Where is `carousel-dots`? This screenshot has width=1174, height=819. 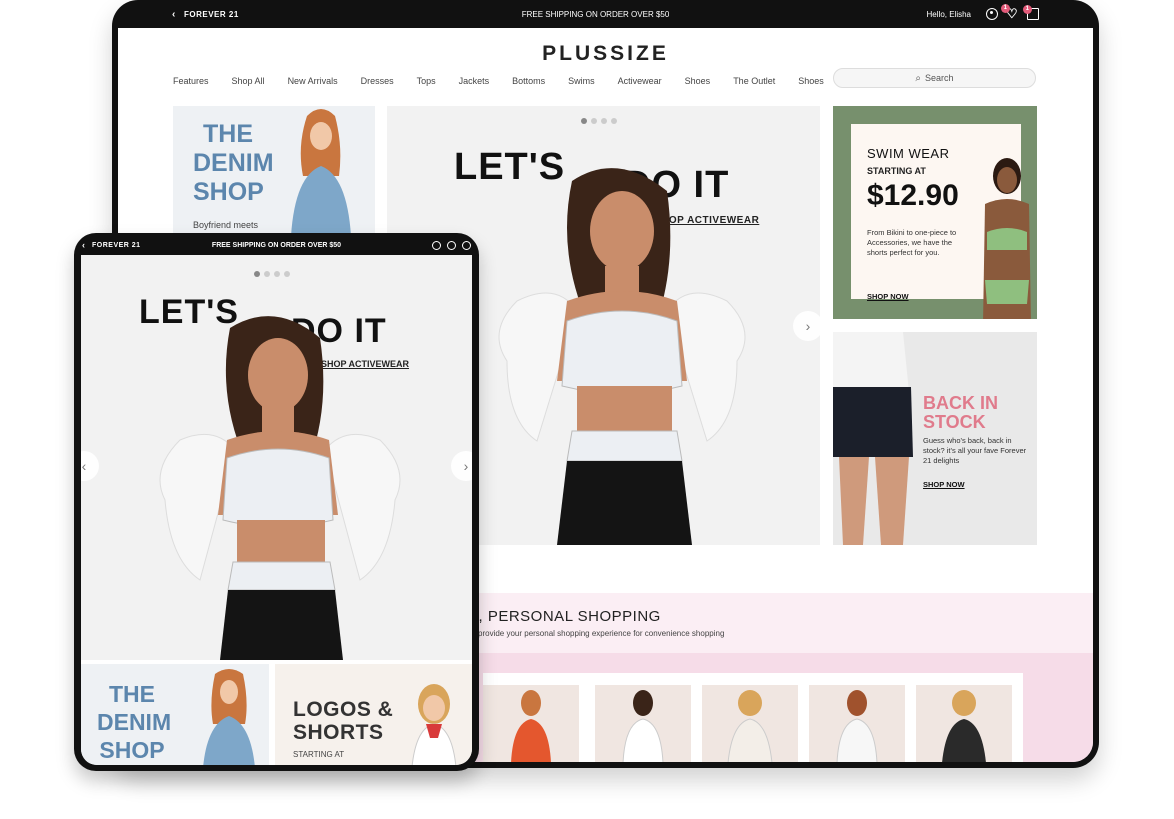 carousel-dots is located at coordinates (599, 121).